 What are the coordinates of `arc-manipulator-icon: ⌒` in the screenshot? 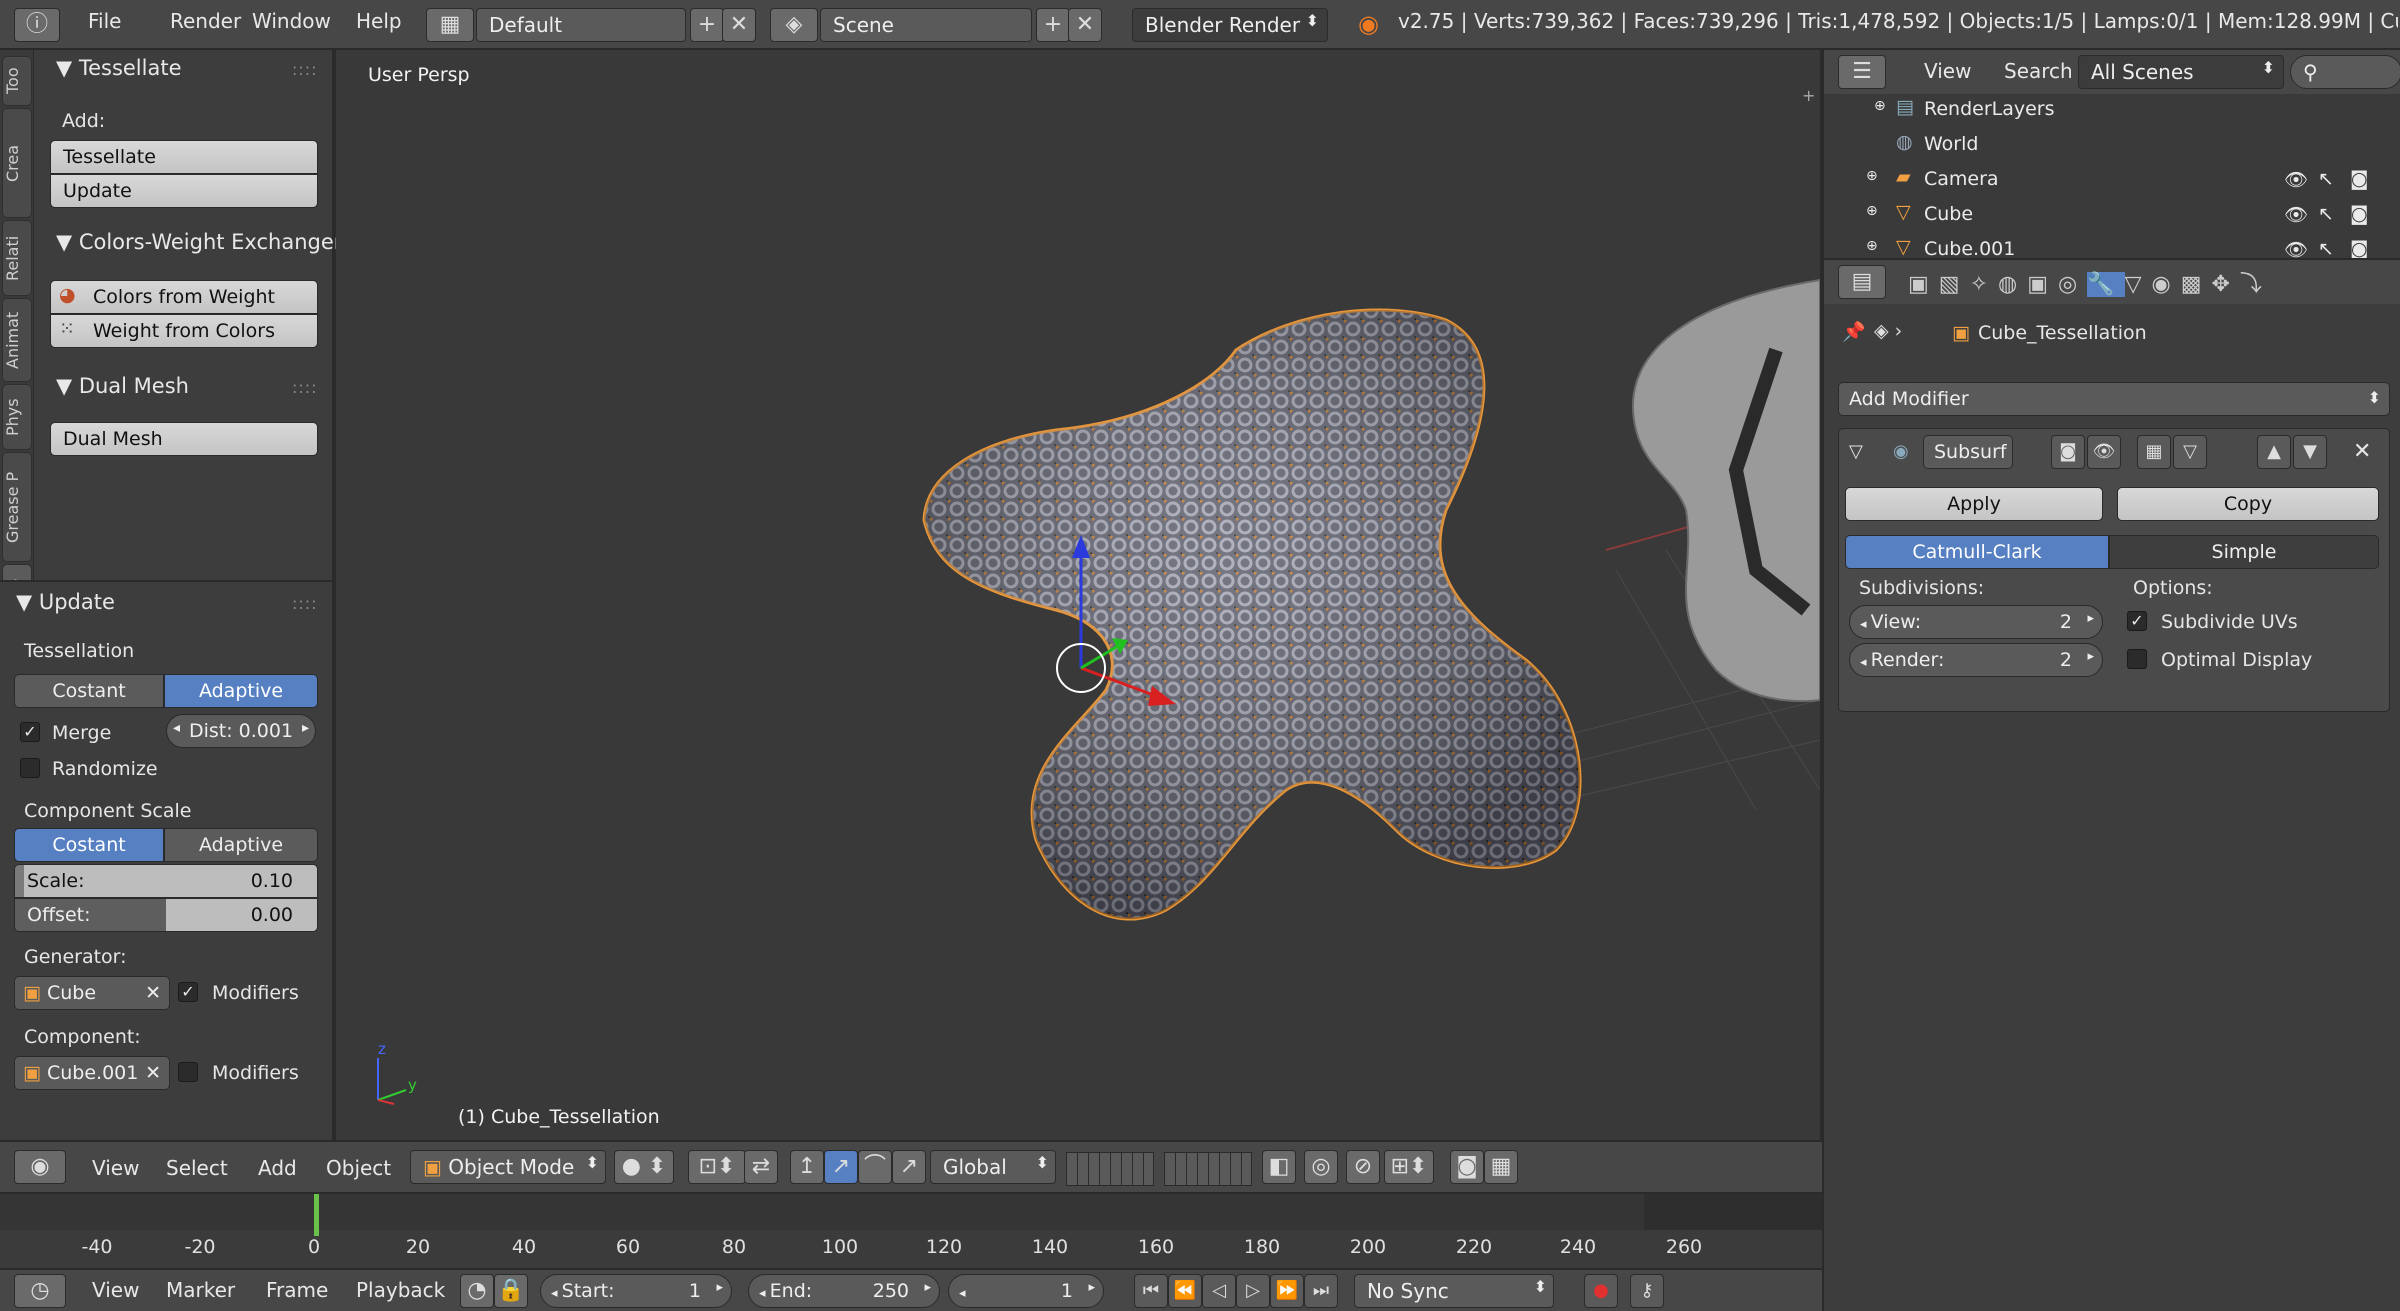 It's located at (875, 1167).